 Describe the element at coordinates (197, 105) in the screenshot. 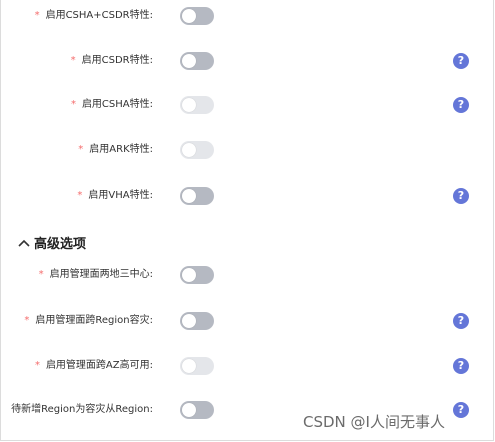

I see `toggle-switch-csha` at that location.